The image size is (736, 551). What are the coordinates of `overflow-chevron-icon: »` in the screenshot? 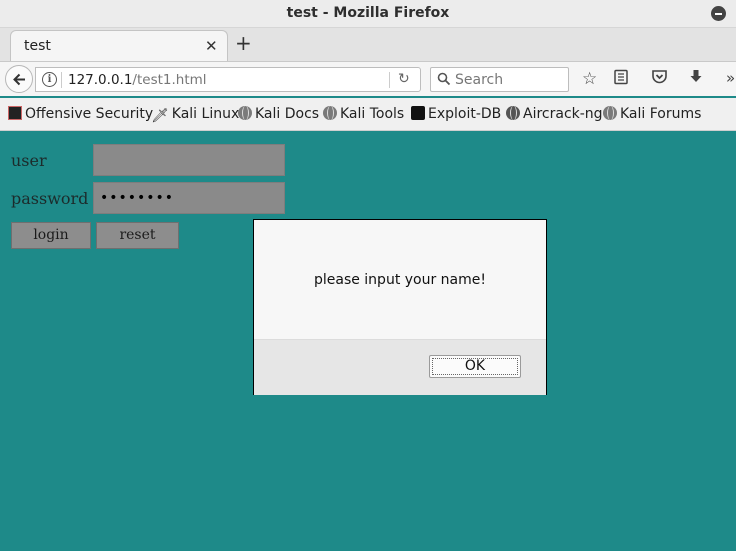 It's located at (730, 78).